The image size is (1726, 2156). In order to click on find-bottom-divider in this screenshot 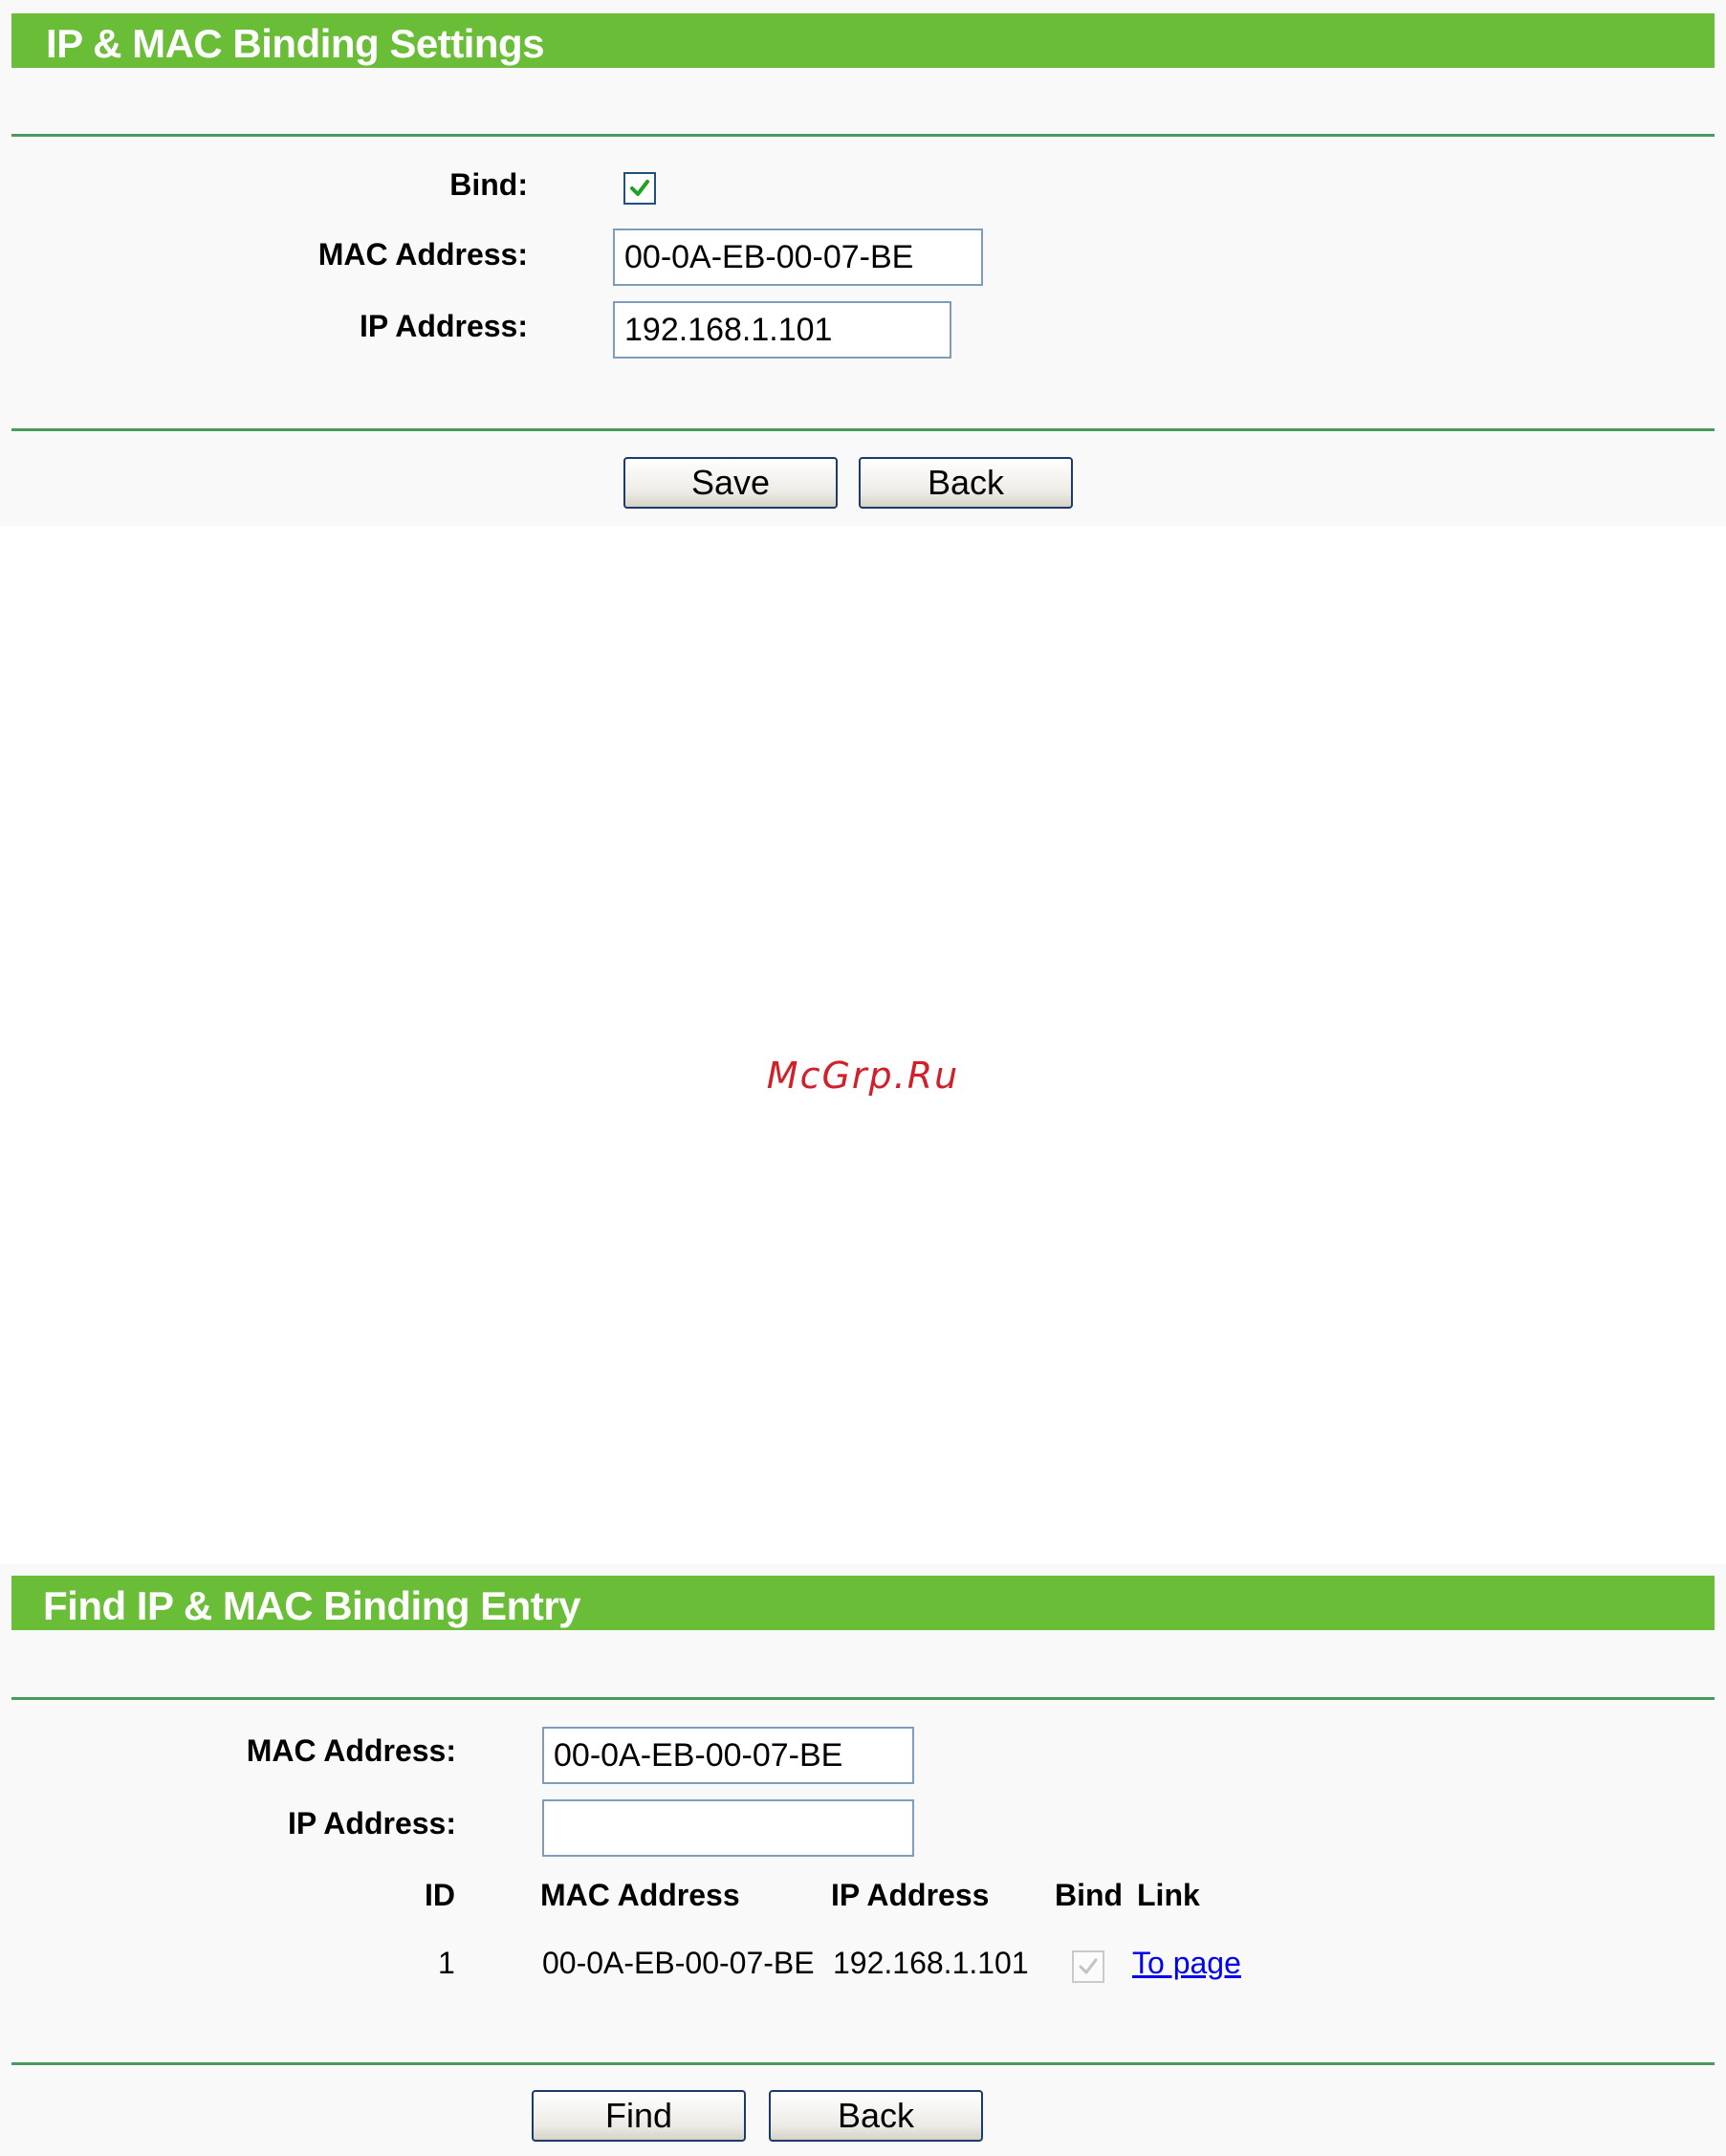, I will do `click(863, 2063)`.